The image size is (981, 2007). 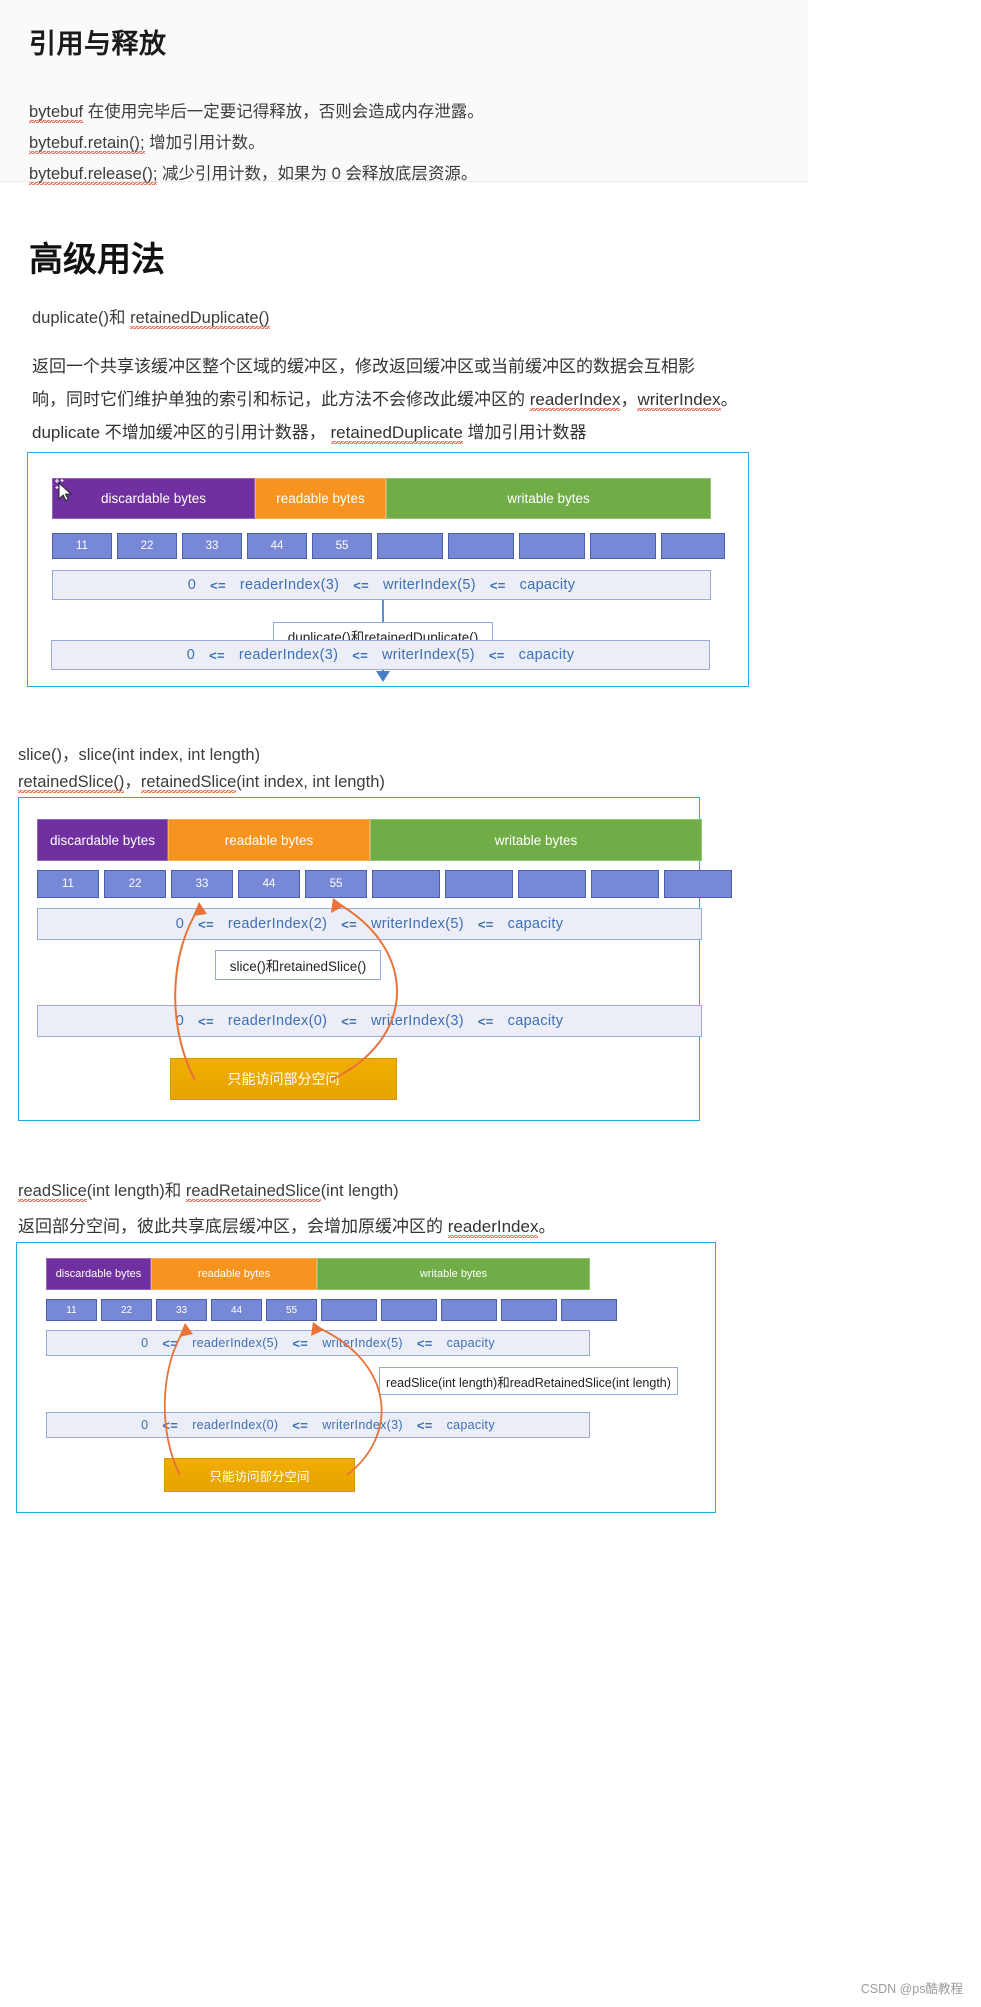 I want to click on list-item-text: 减少引用计数，如果为 0 会释放底层资源。, so click(x=317, y=174).